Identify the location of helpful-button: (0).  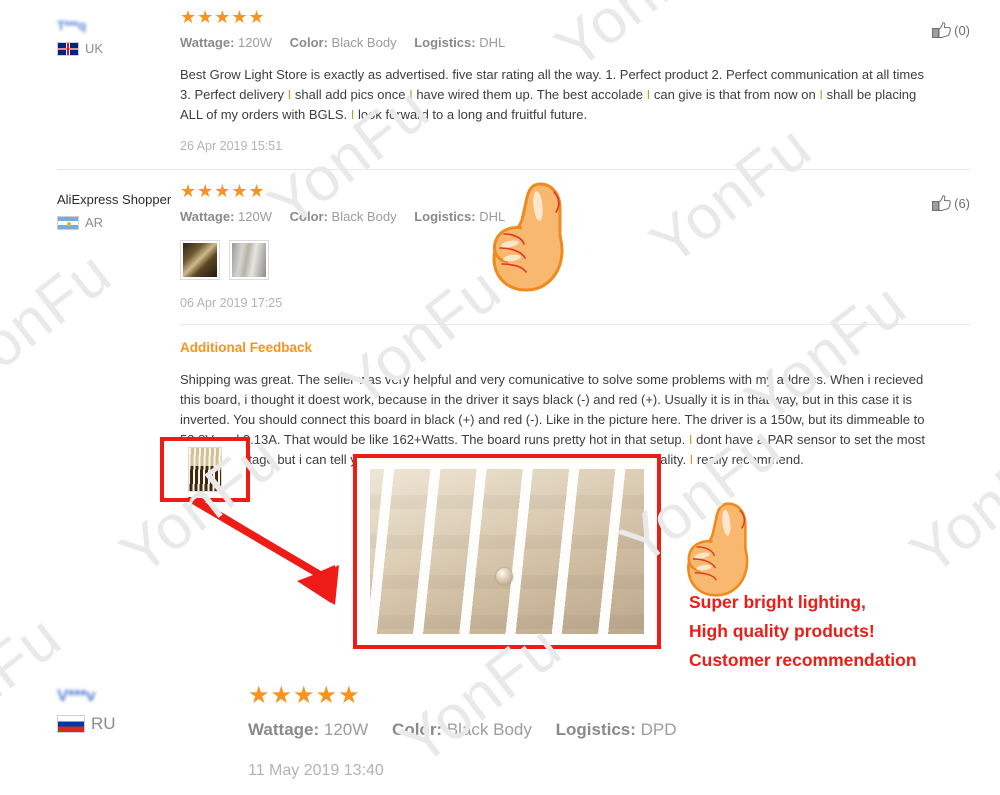
(951, 30).